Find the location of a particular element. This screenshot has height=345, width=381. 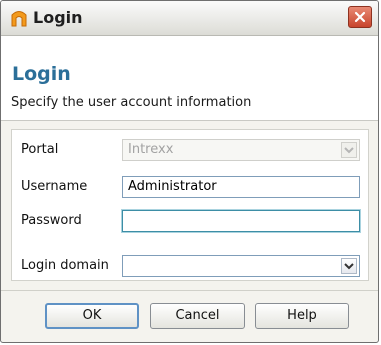

cancel-button: Cancel is located at coordinates (197, 316).